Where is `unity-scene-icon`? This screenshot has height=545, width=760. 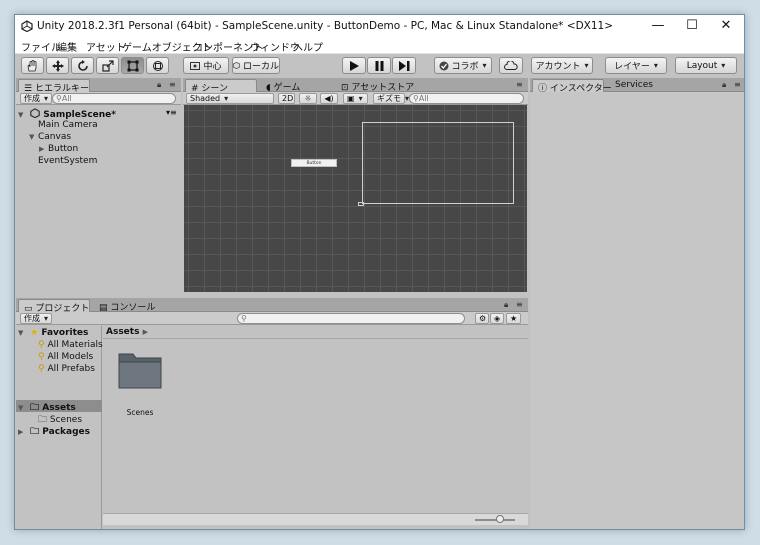
unity-scene-icon is located at coordinates (35, 113).